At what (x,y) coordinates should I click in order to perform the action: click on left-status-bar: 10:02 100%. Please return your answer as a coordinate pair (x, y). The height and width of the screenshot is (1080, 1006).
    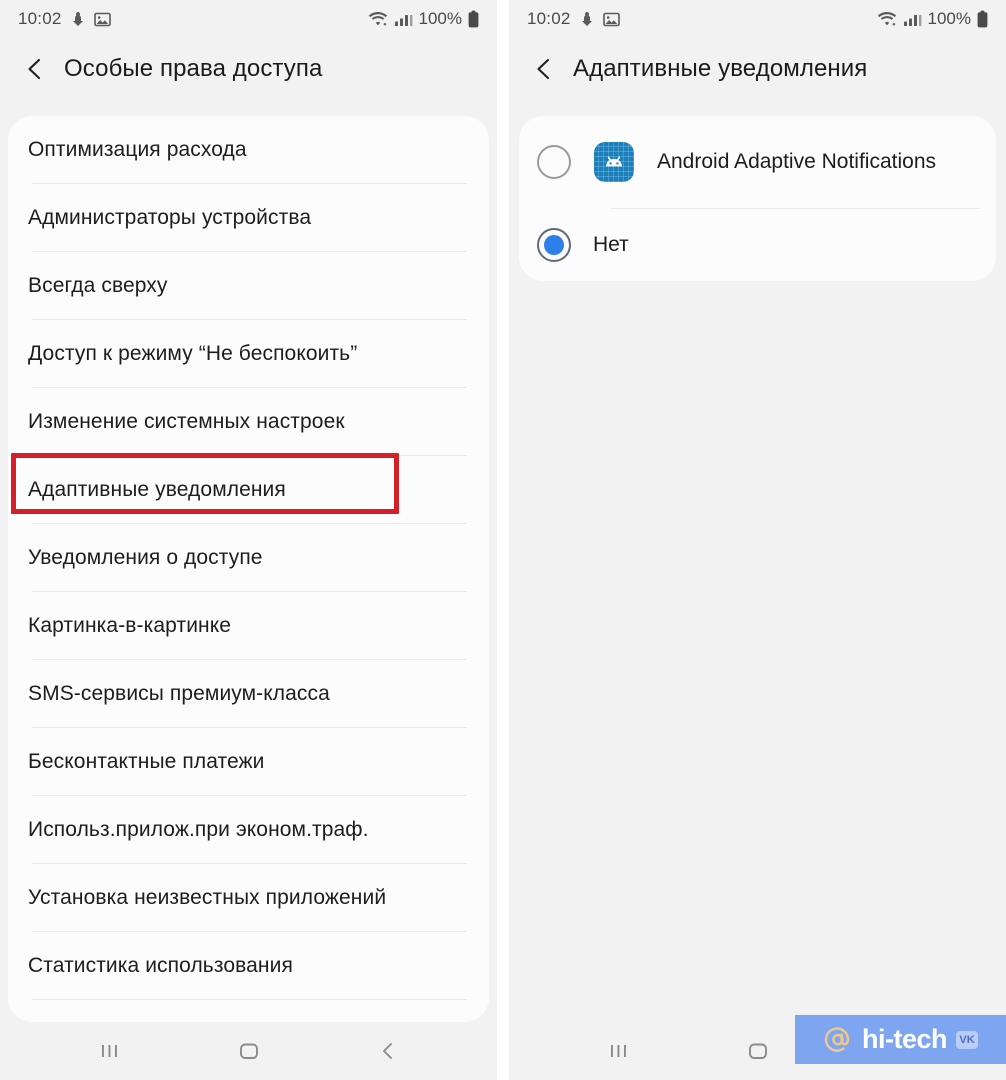
    Looking at the image, I should click on (248, 19).